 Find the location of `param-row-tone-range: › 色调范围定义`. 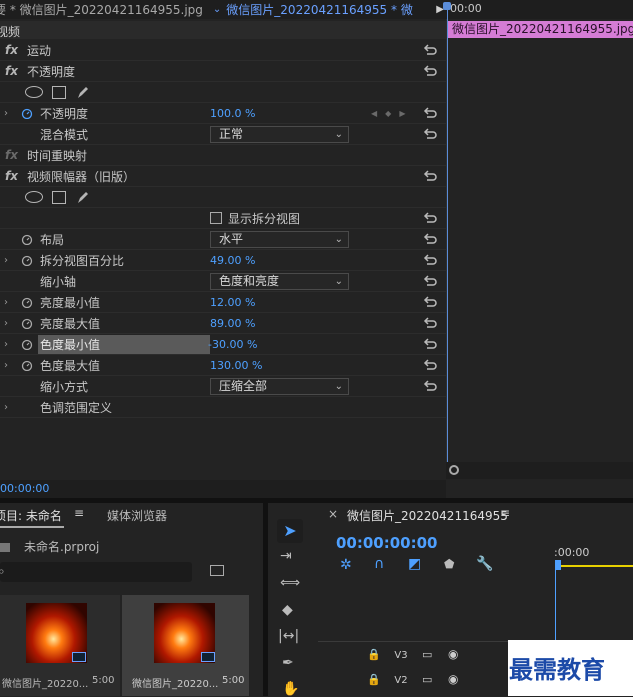

param-row-tone-range: › 色调范围定义 is located at coordinates (223, 407).